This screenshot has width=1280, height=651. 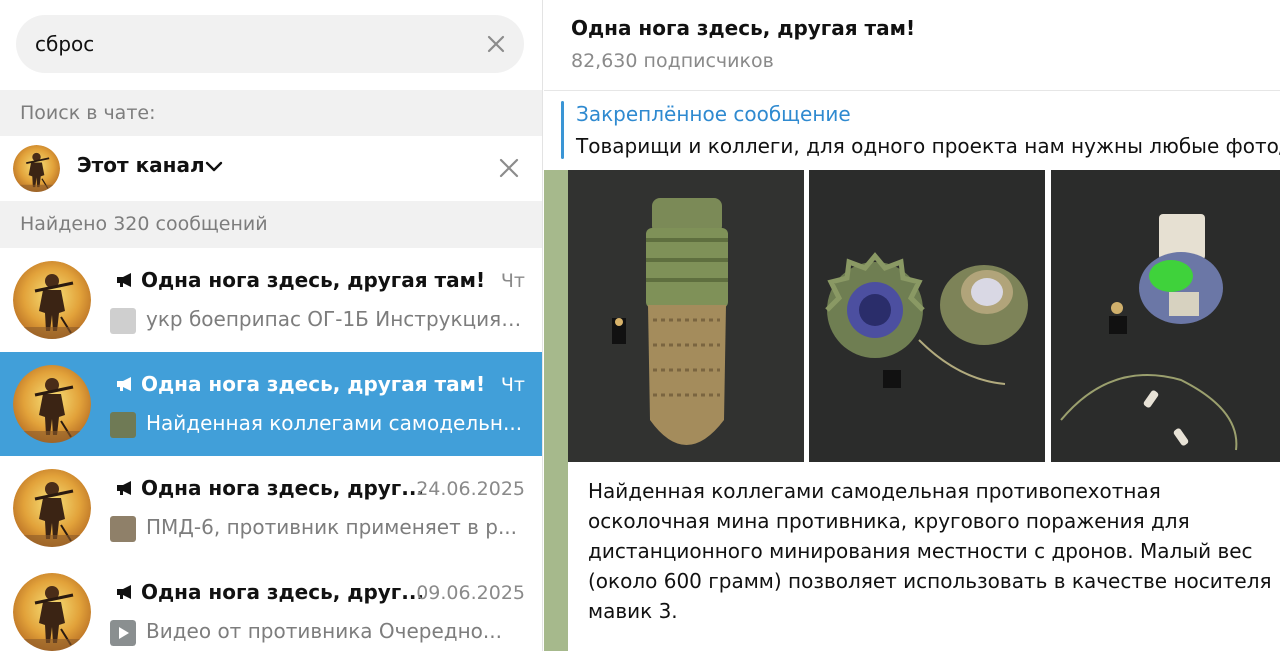 What do you see at coordinates (470, 489) in the screenshot?
I see `result-date: 24.06.2025` at bounding box center [470, 489].